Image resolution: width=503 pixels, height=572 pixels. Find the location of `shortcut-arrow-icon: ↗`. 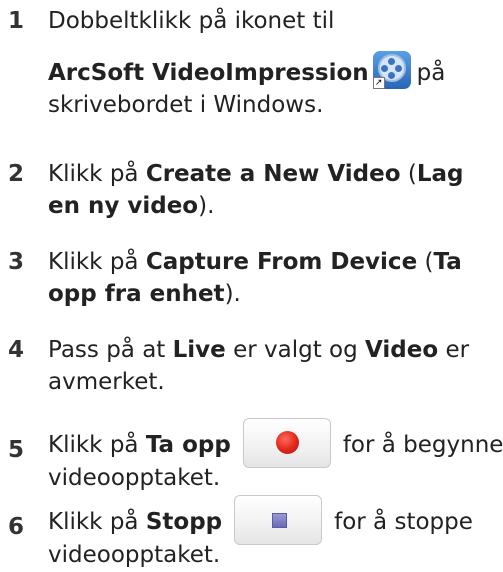

shortcut-arrow-icon: ↗ is located at coordinates (378, 83).